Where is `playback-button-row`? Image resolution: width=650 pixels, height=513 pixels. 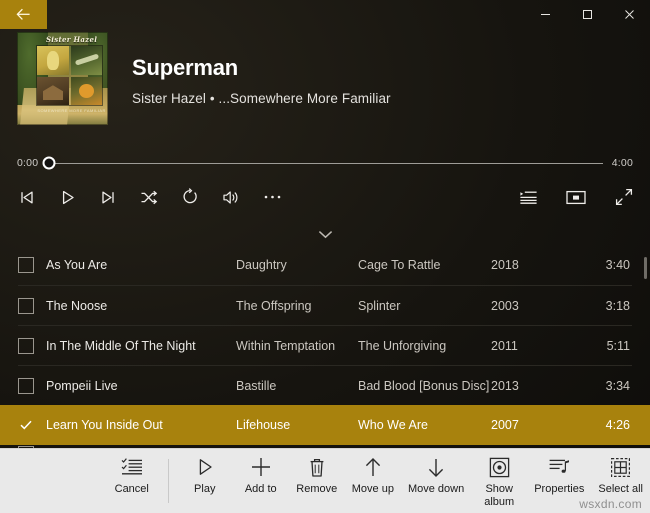 playback-button-row is located at coordinates (325, 197).